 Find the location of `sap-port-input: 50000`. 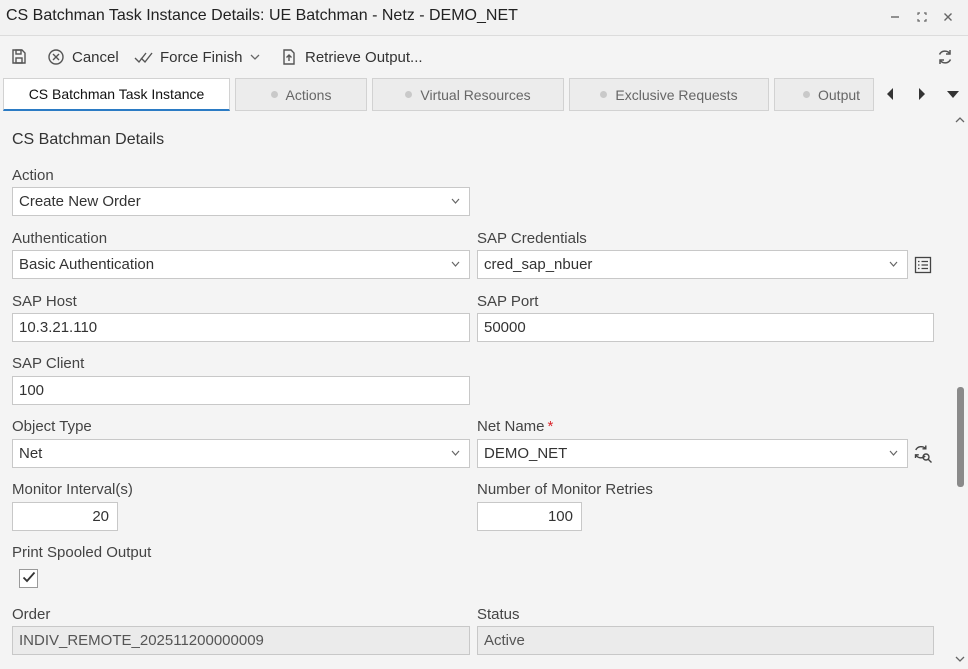

sap-port-input: 50000 is located at coordinates (705, 327).